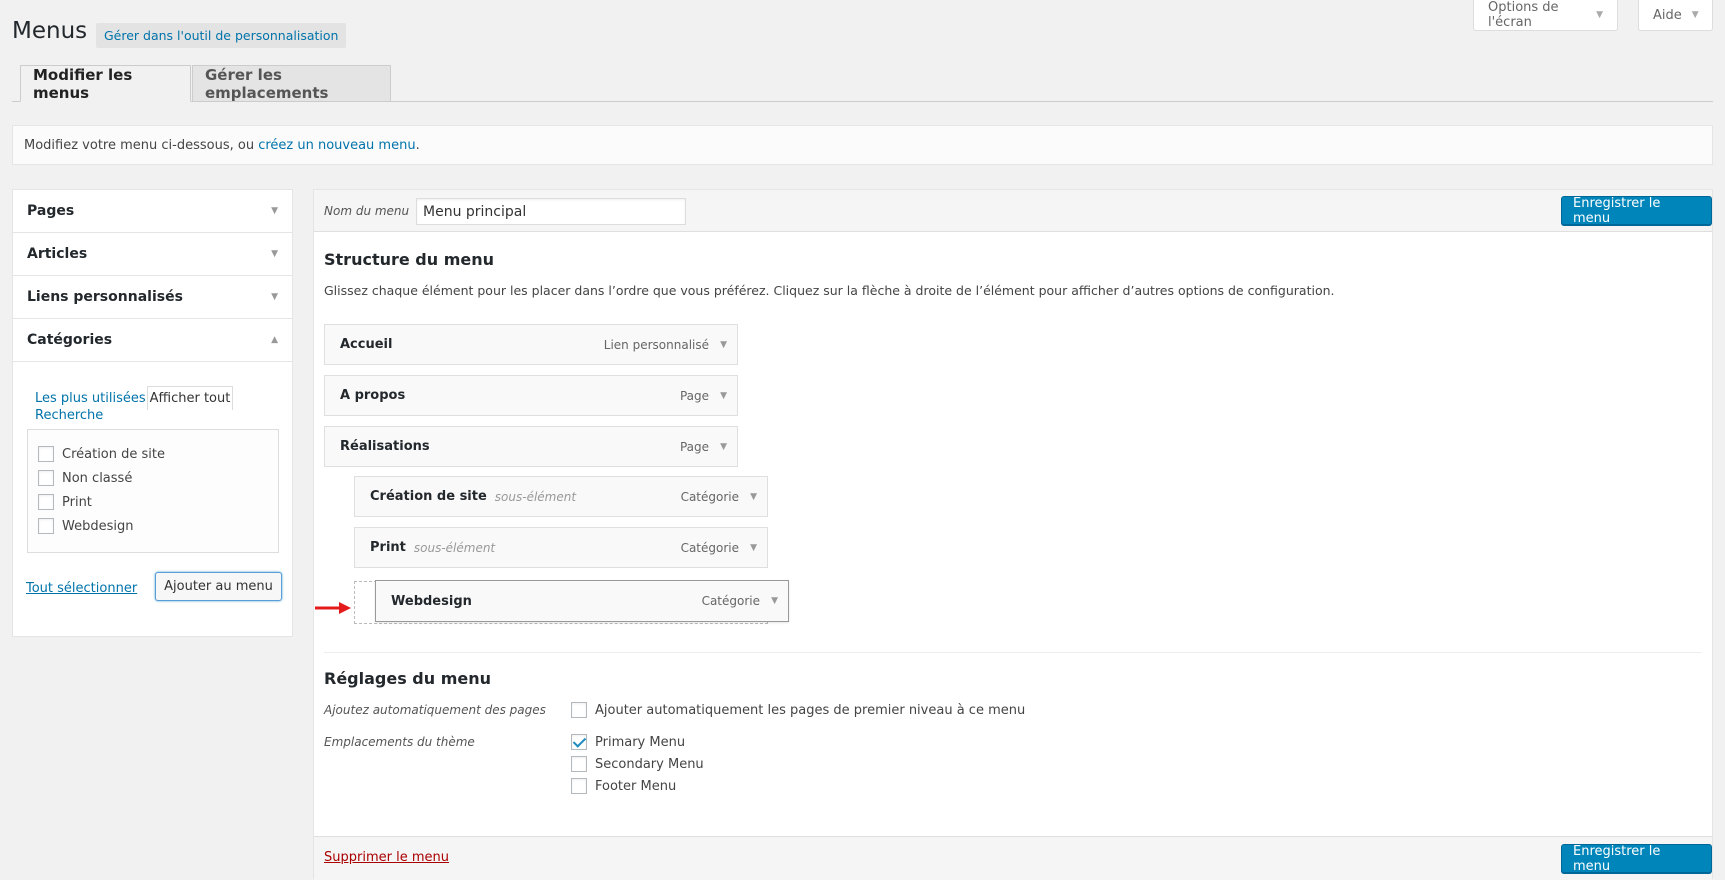 The height and width of the screenshot is (880, 1725). I want to click on manage-suffix: ., so click(417, 145).